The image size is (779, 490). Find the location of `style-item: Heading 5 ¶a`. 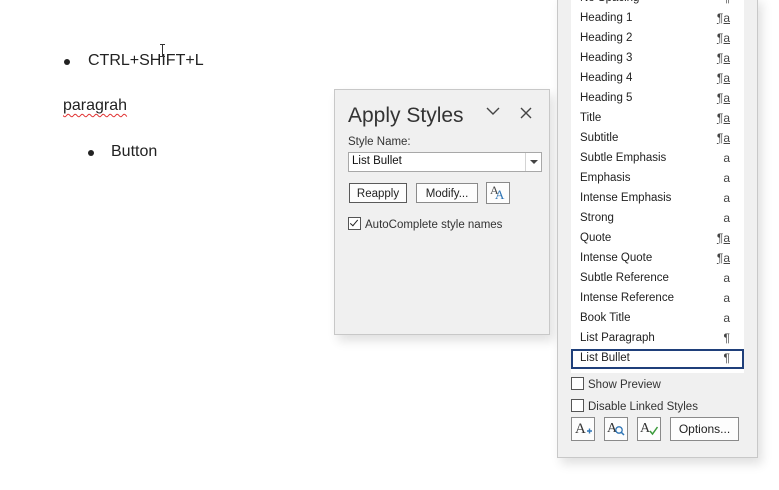

style-item: Heading 5 ¶a is located at coordinates (657, 99).